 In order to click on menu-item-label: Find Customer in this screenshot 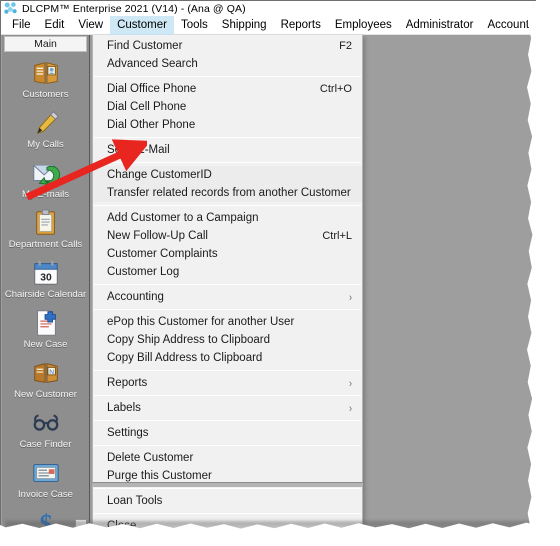, I will do `click(145, 46)`.